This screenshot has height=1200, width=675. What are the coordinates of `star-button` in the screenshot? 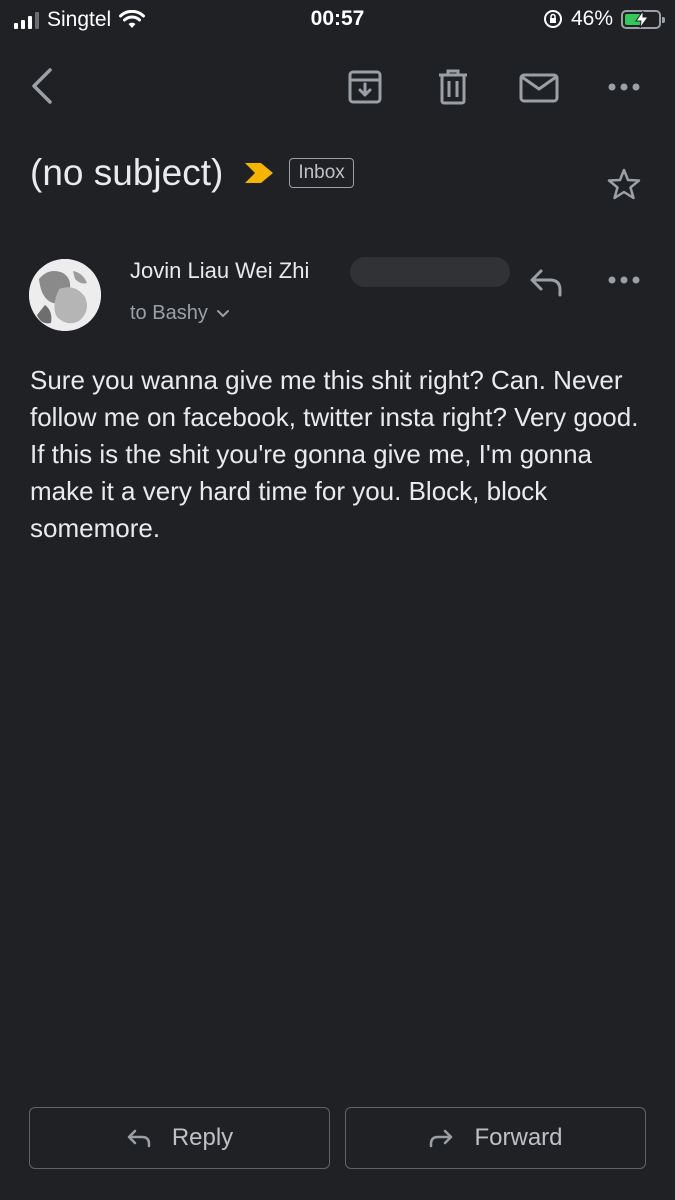 It's located at (624, 184).